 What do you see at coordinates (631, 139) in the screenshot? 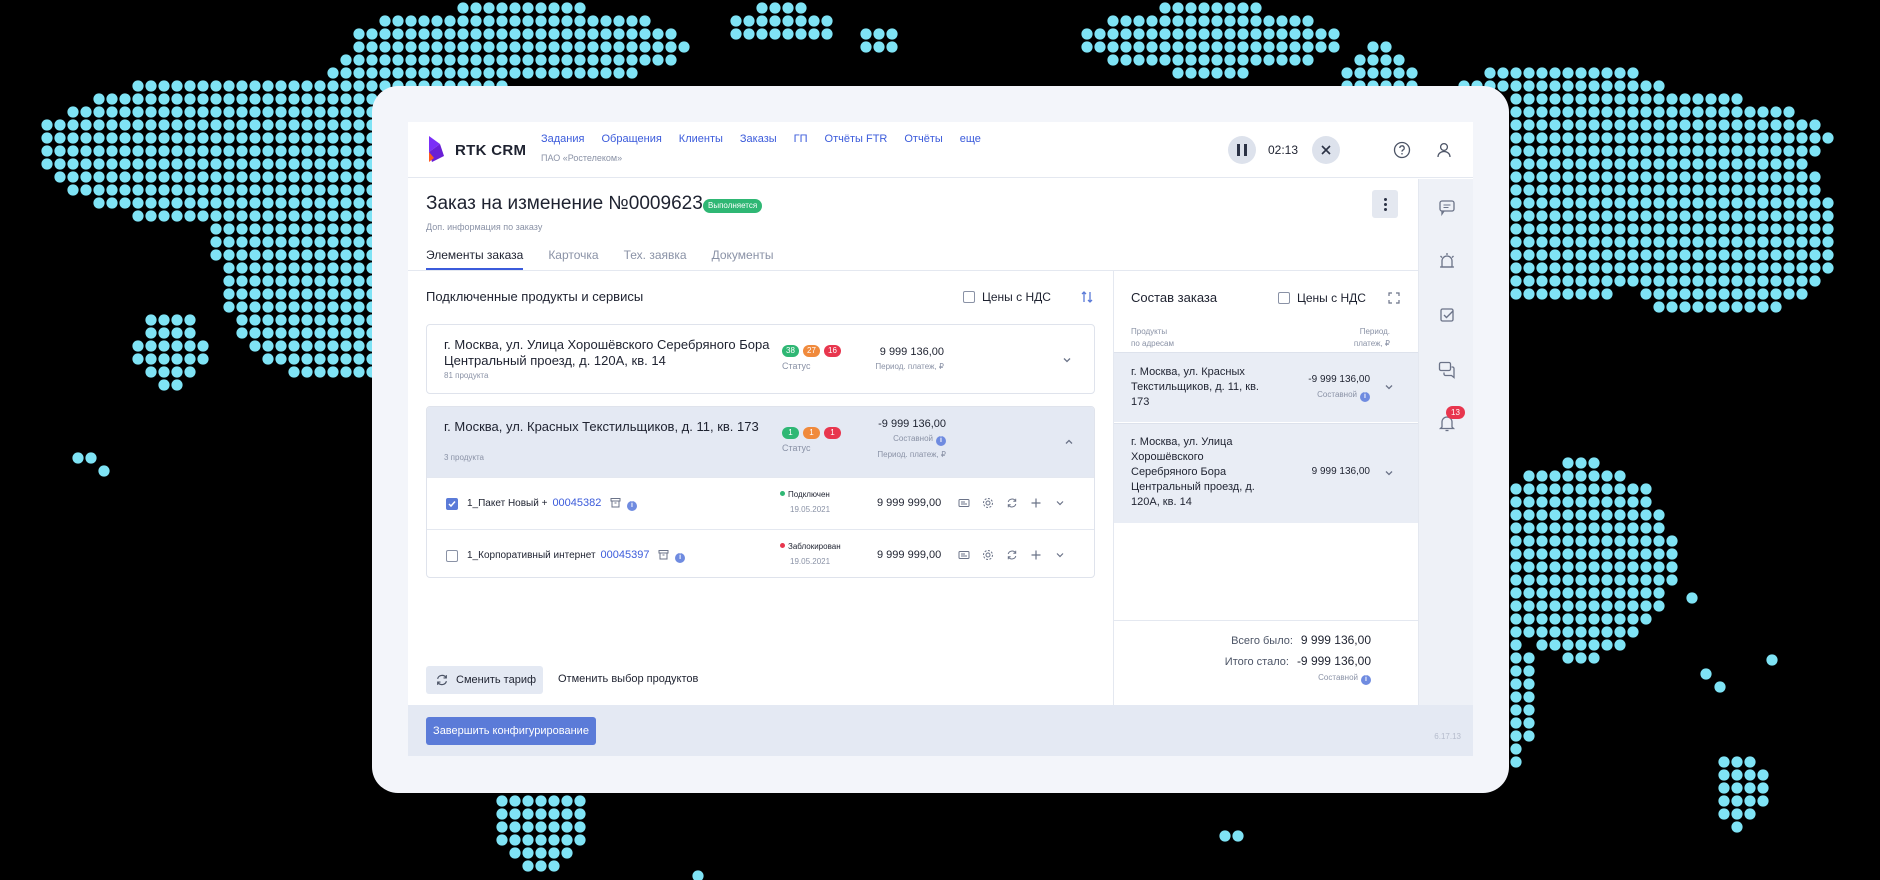
I see `nav-requests: Обращения` at bounding box center [631, 139].